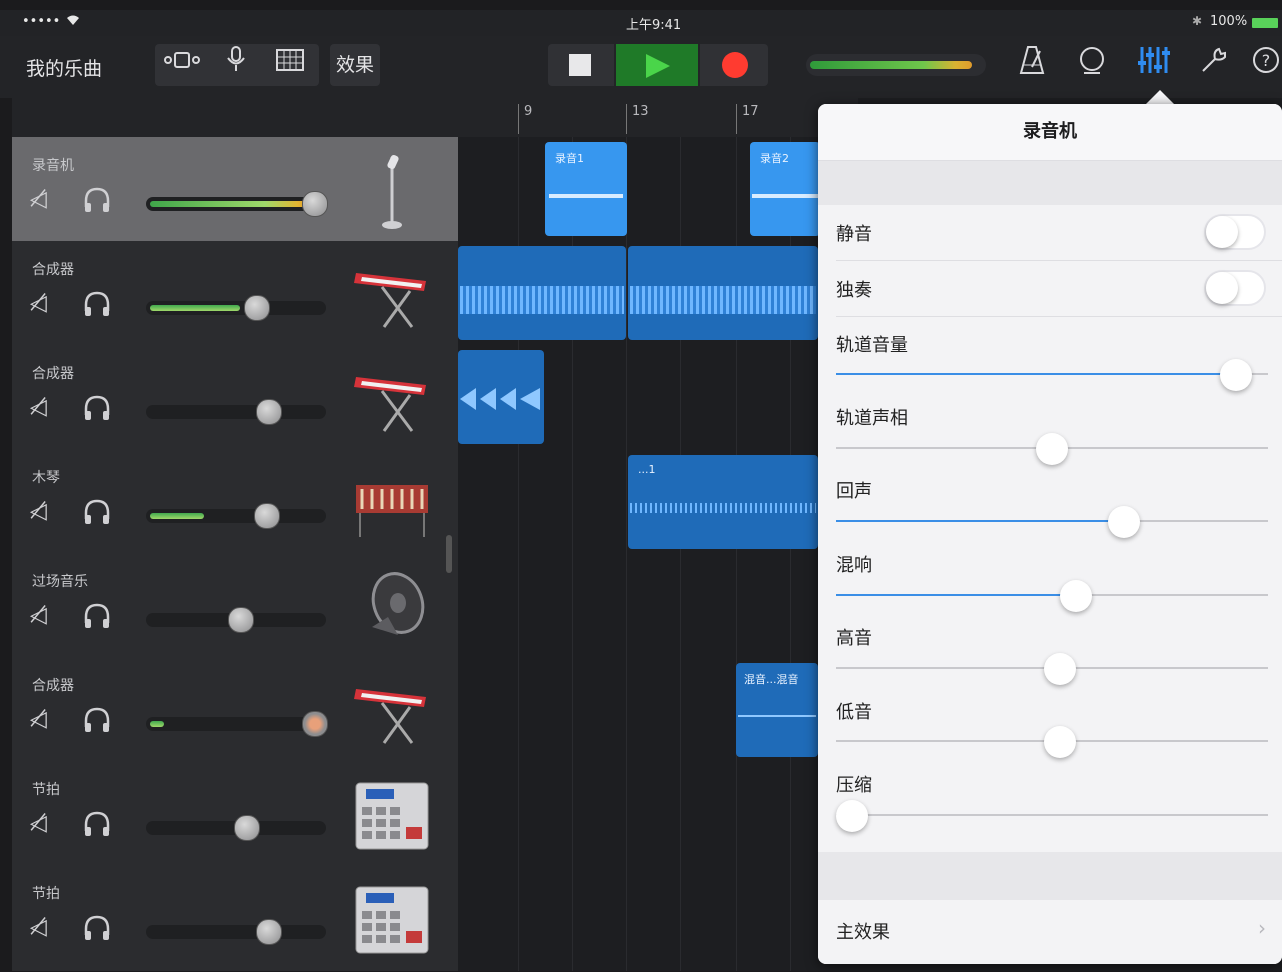  Describe the element at coordinates (53, 374) in the screenshot. I see `track-name: 合成器` at that location.